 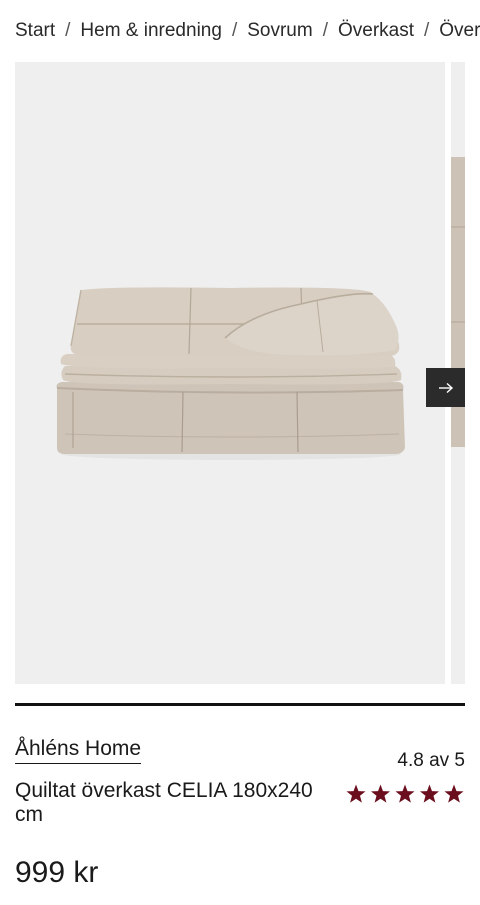 What do you see at coordinates (376, 30) in the screenshot?
I see `breadcrumb-item-overkast: Överkast` at bounding box center [376, 30].